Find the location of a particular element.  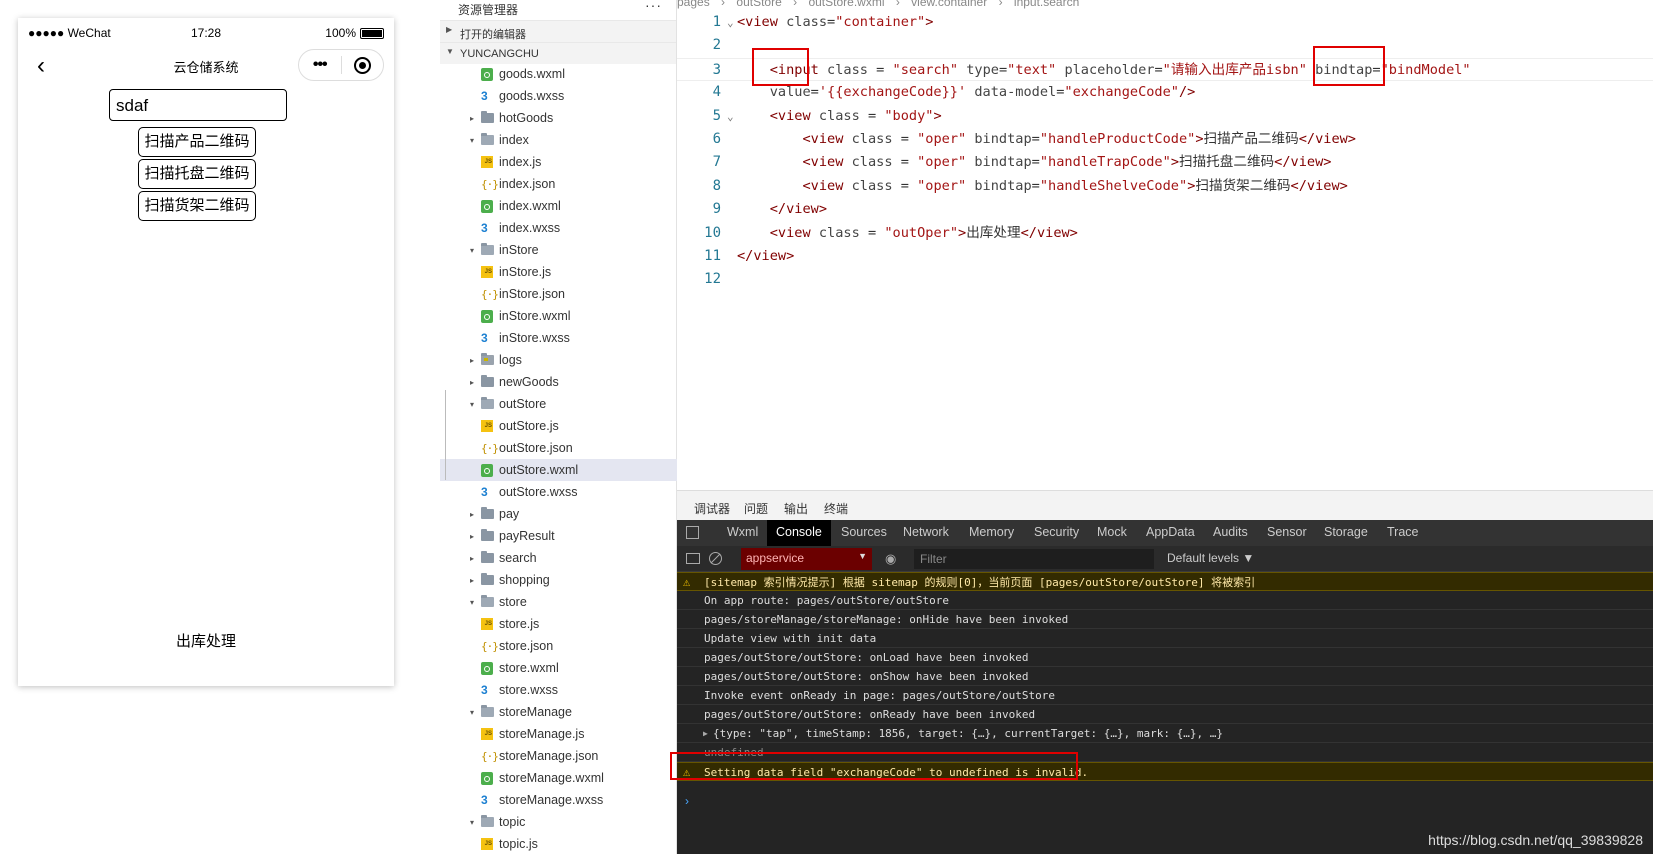

js-file-icon: JS is located at coordinates (490, 162).